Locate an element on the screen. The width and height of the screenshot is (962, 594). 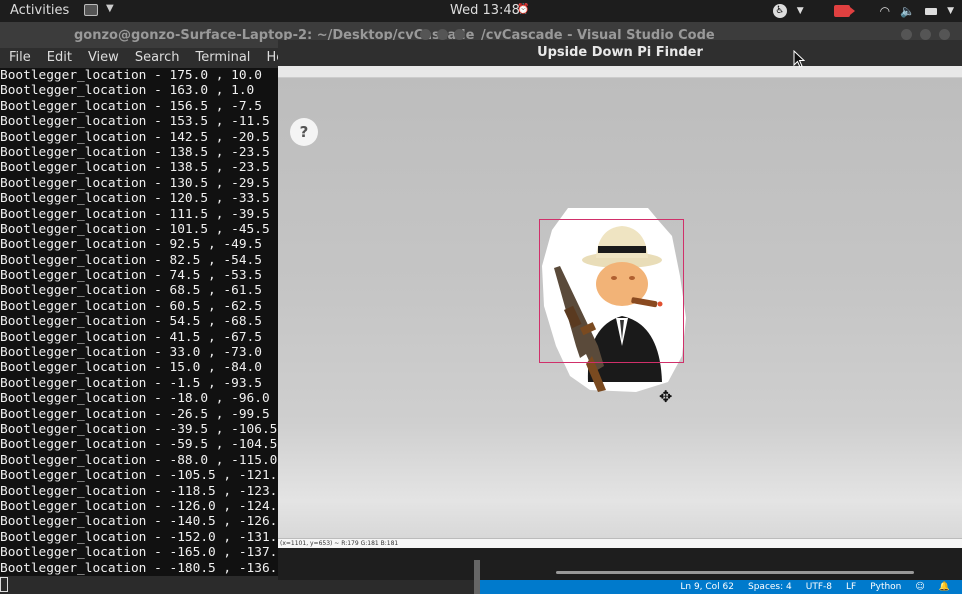
language-mode: Python is located at coordinates (885, 587).